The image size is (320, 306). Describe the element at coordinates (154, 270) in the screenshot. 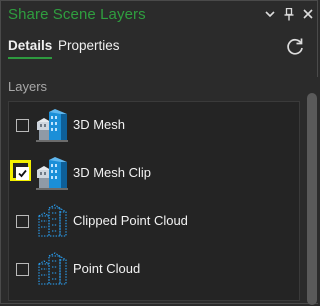

I see `list-item: Point Cloud` at that location.